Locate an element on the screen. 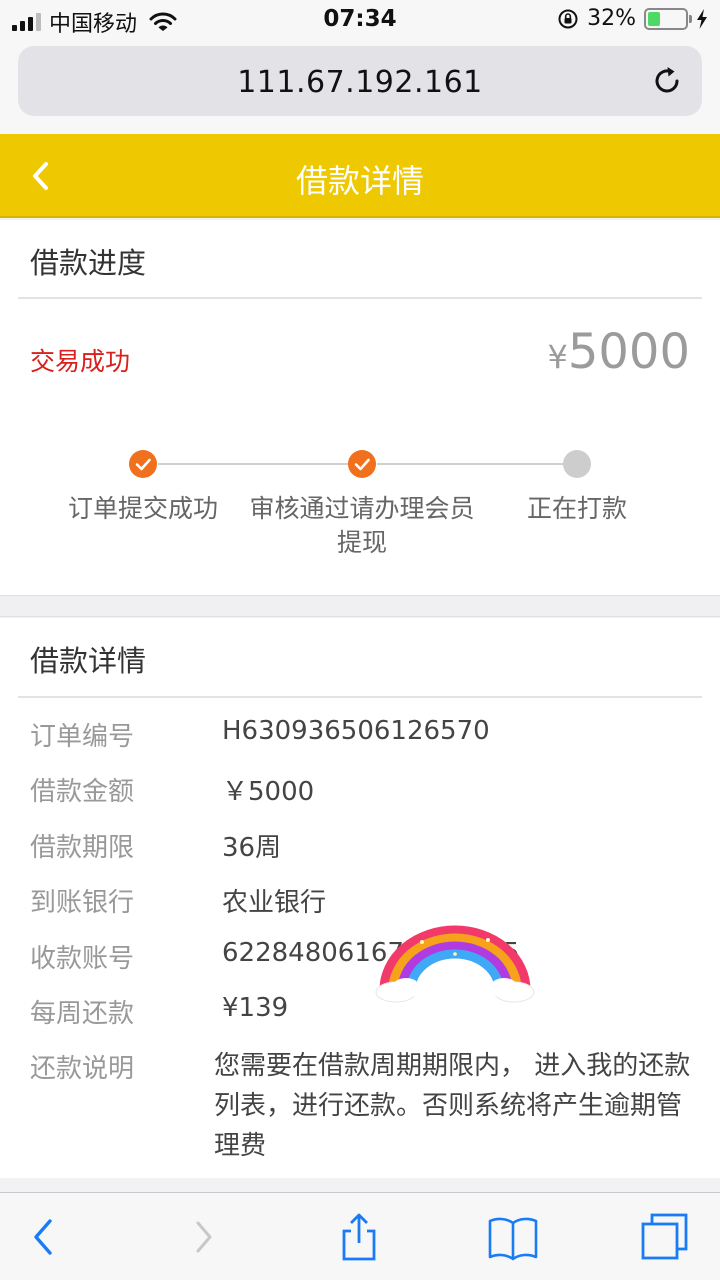 The width and height of the screenshot is (720, 1280). detail-value: ￥5000 is located at coordinates (268, 792).